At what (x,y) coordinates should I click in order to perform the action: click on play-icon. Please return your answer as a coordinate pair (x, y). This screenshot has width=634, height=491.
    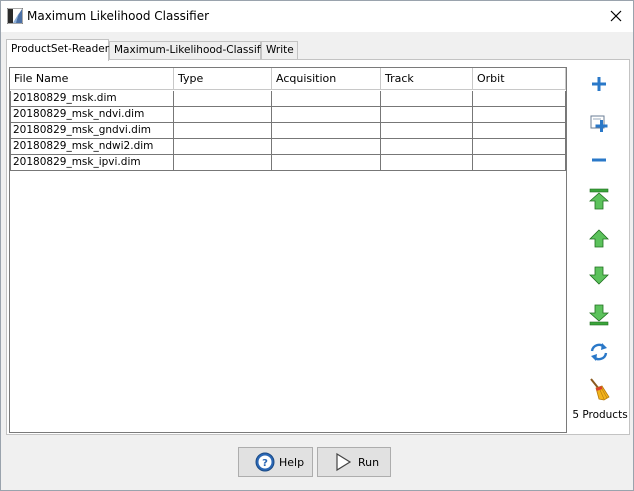
    Looking at the image, I should click on (344, 462).